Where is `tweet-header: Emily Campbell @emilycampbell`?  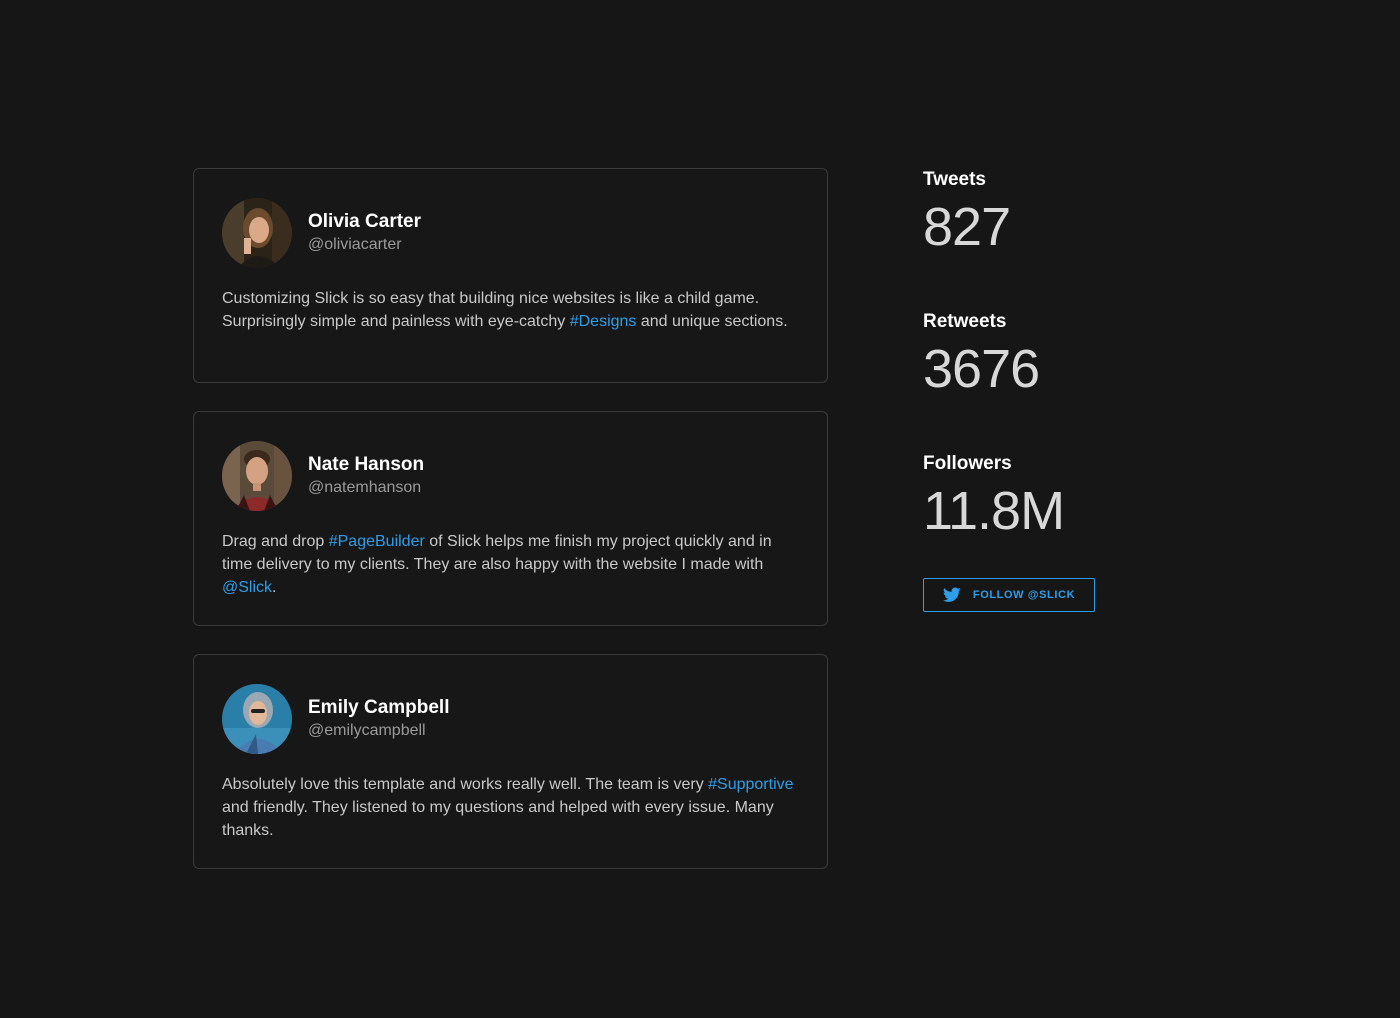 tweet-header: Emily Campbell @emilycampbell is located at coordinates (510, 719).